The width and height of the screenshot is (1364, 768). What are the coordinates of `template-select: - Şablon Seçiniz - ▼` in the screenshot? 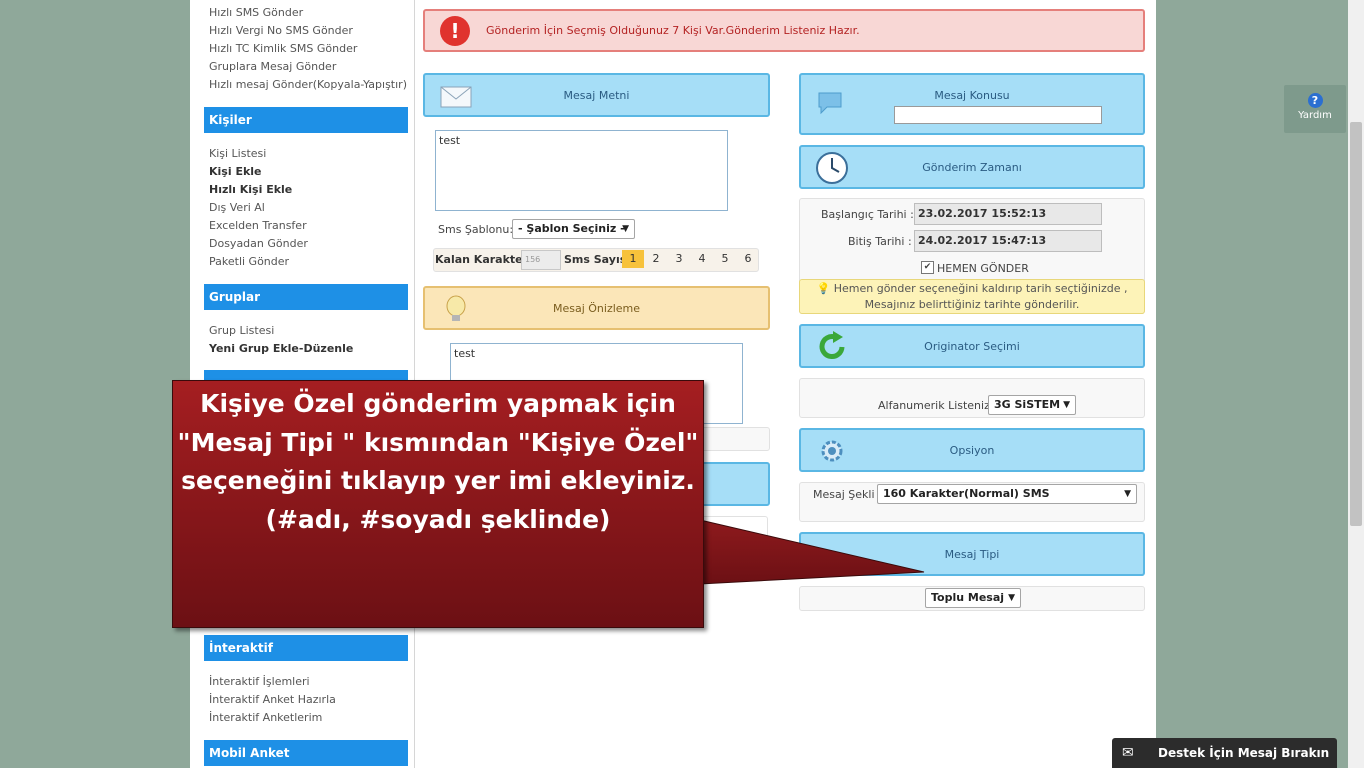 It's located at (573, 229).